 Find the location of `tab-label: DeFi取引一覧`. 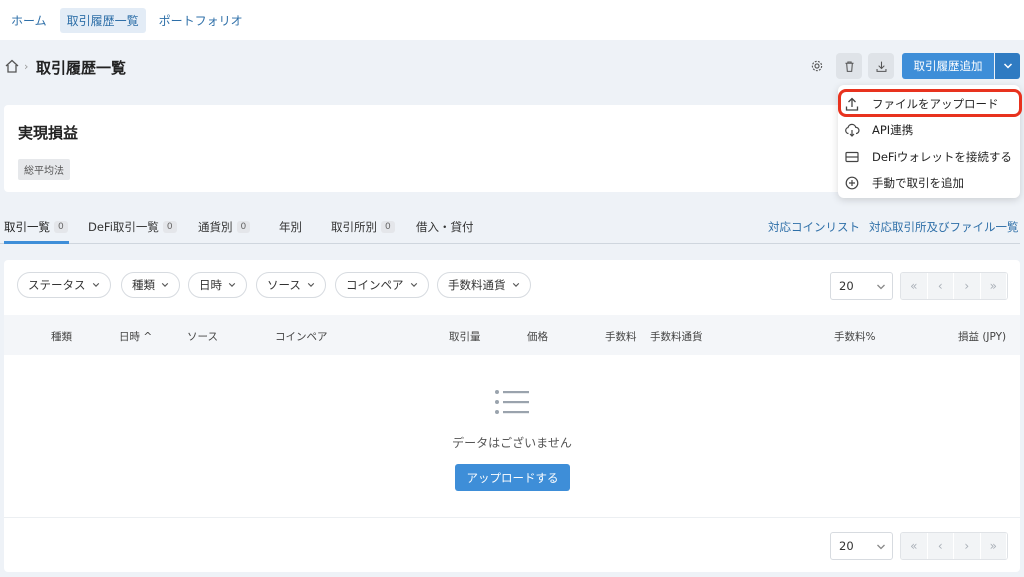

tab-label: DeFi取引一覧 is located at coordinates (123, 227).